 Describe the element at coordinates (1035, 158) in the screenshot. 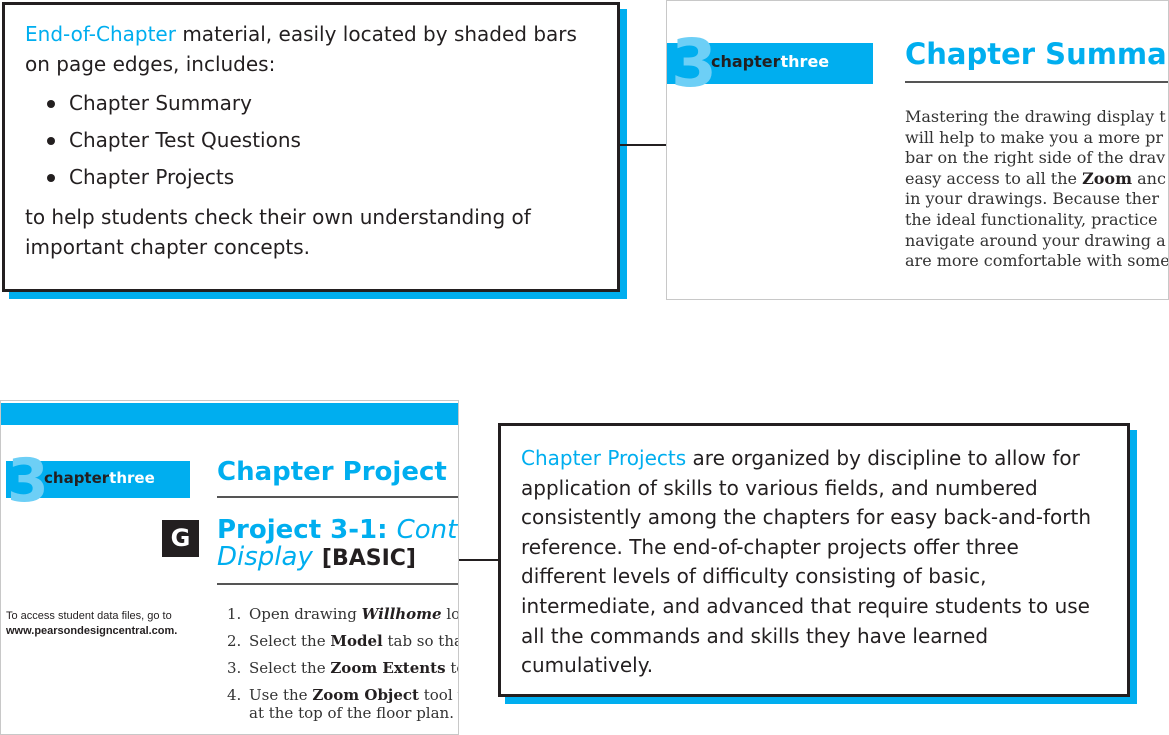

I see `body-line: bar on the right side of the drav` at that location.